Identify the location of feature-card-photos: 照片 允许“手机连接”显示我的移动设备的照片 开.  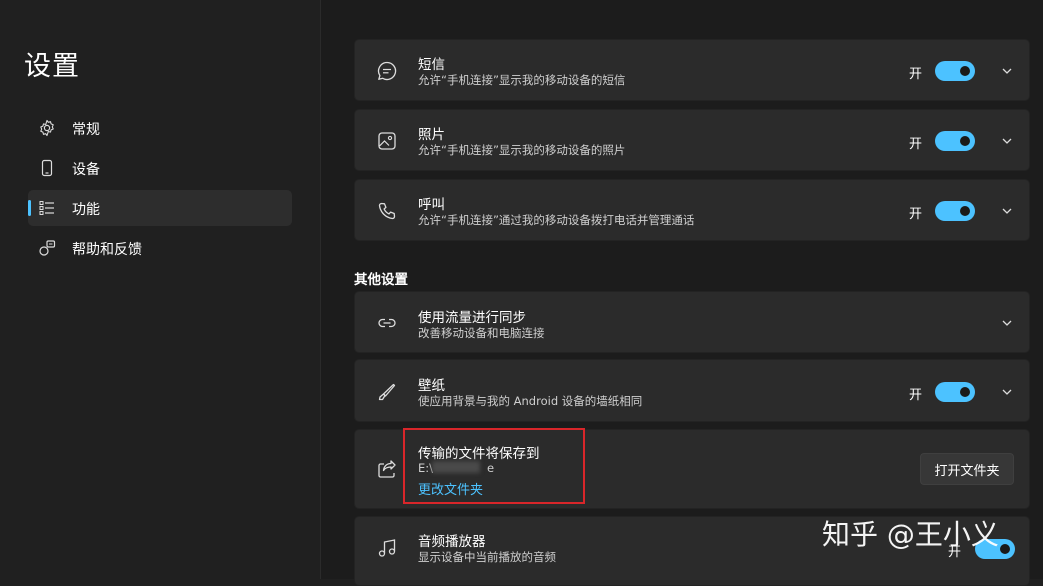
(692, 140).